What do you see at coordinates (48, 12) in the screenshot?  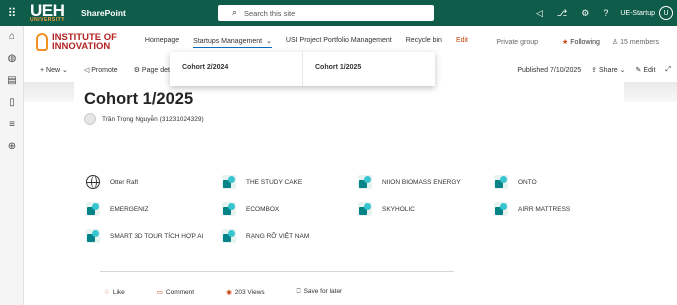 I see `ueh-logo: UEH UNIVERSITY` at bounding box center [48, 12].